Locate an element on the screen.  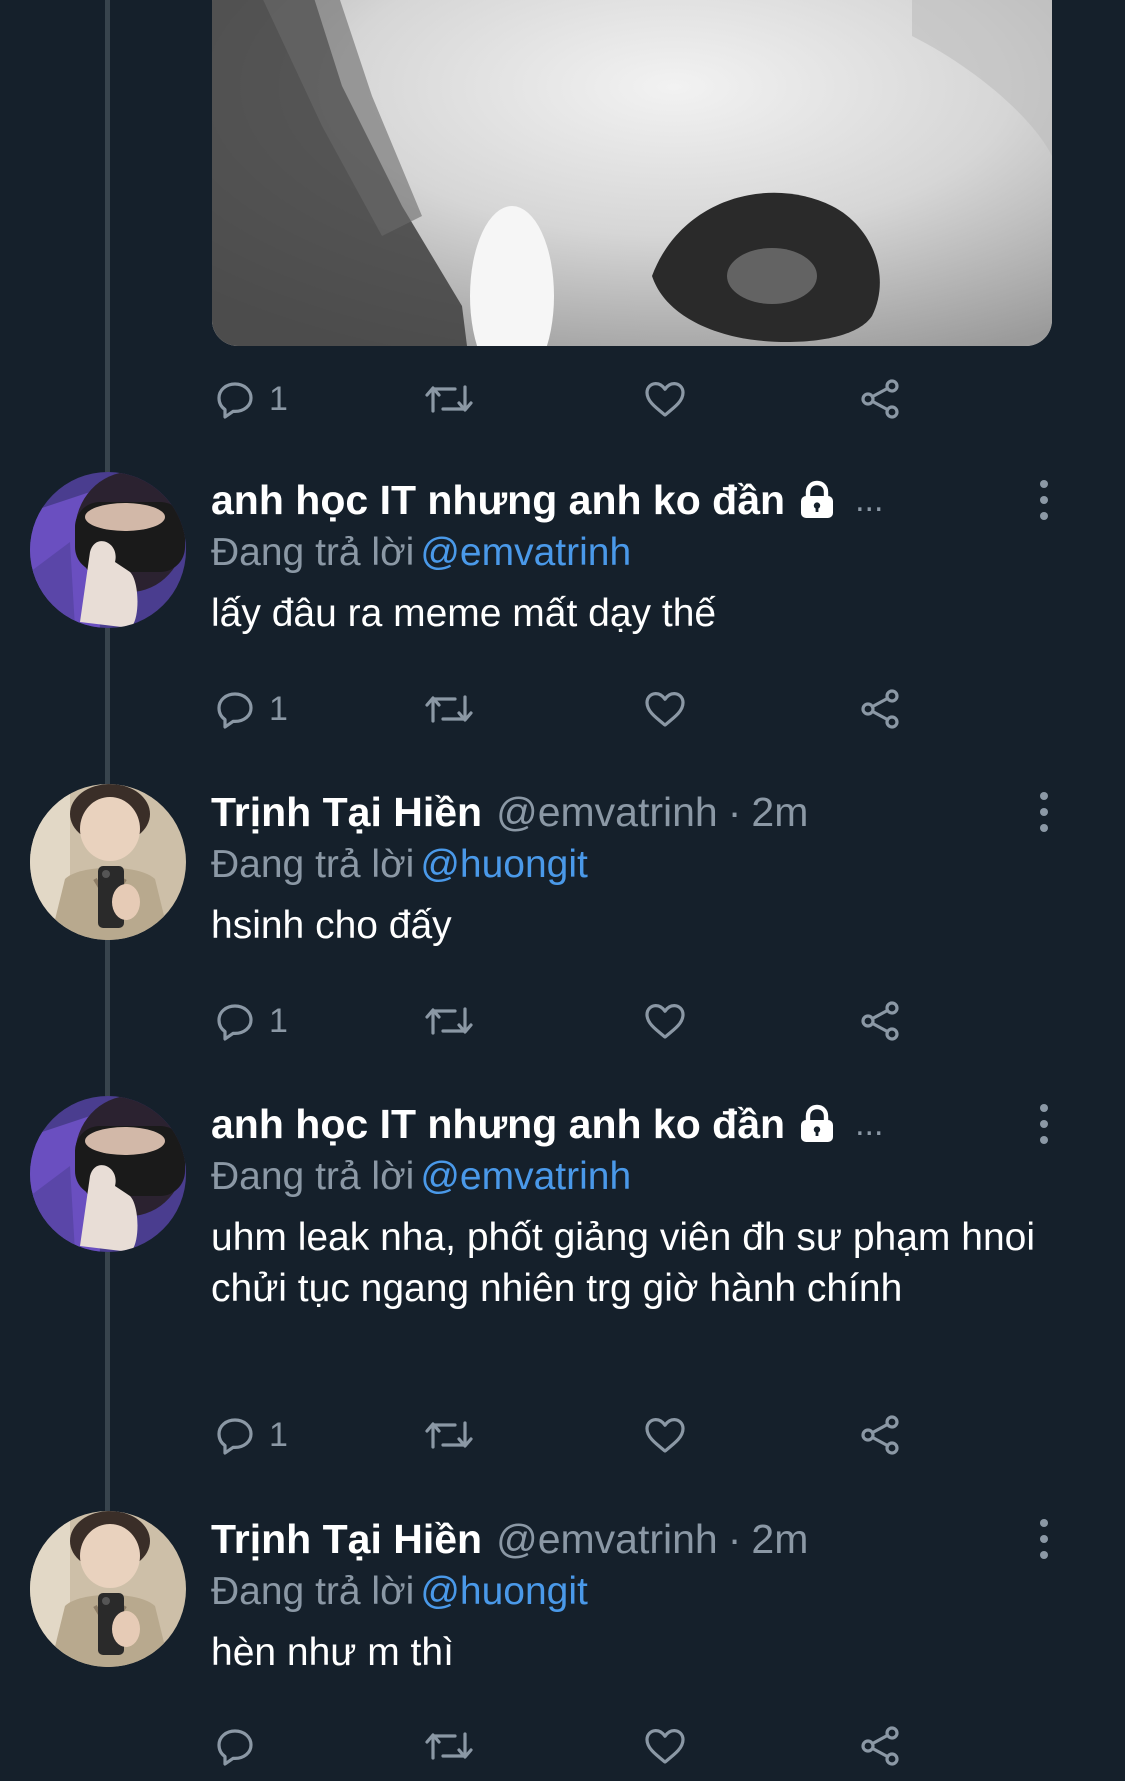
tweet-media-image is located at coordinates (632, 173).